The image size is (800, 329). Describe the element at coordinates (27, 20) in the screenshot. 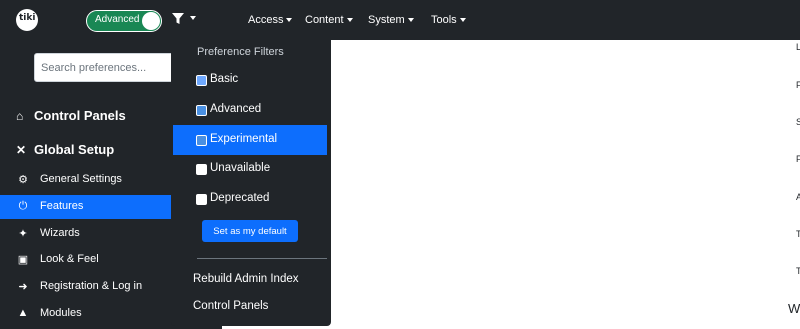

I see `tiki-logo: tiki` at that location.